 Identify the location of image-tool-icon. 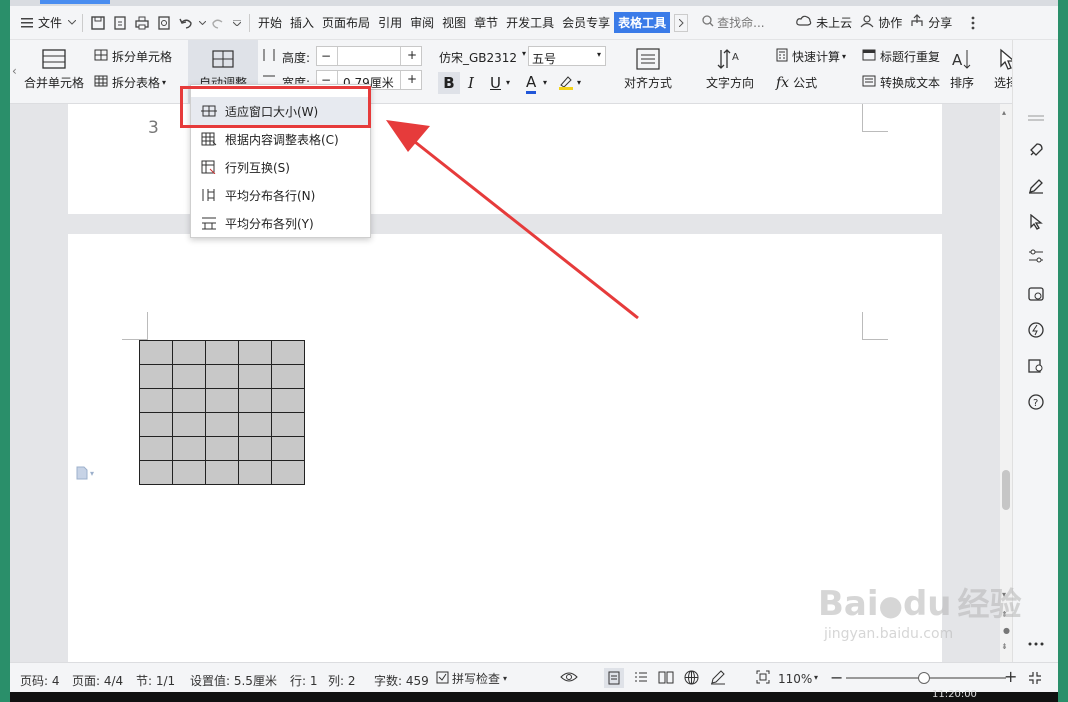
(1036, 294).